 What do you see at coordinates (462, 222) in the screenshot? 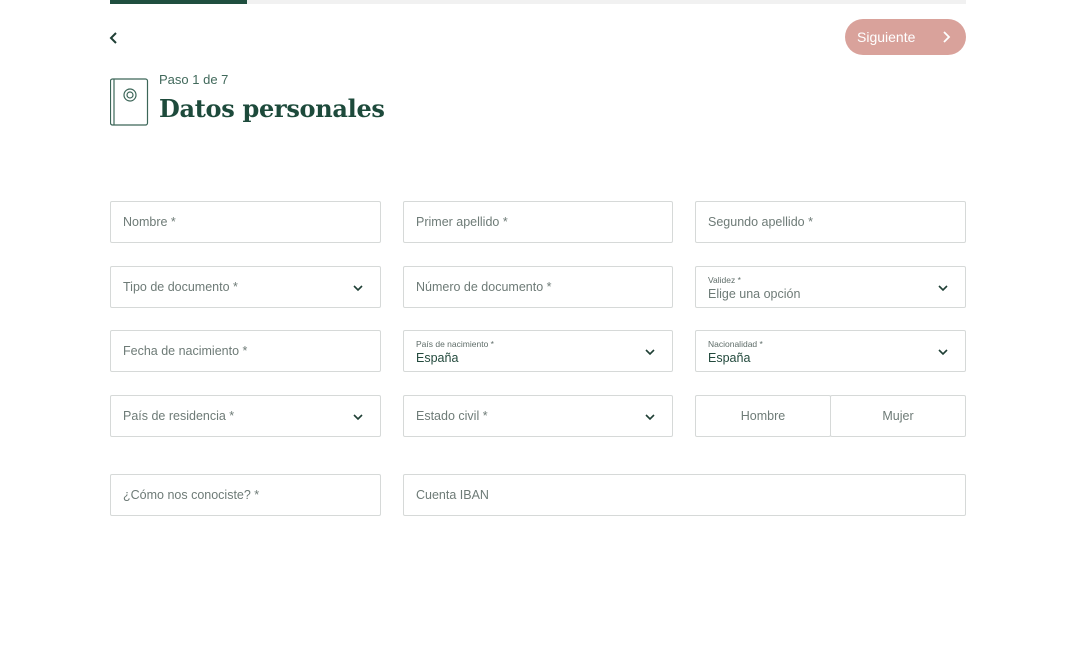
I see `primer-apellido-placeholder: Primer apellido *` at bounding box center [462, 222].